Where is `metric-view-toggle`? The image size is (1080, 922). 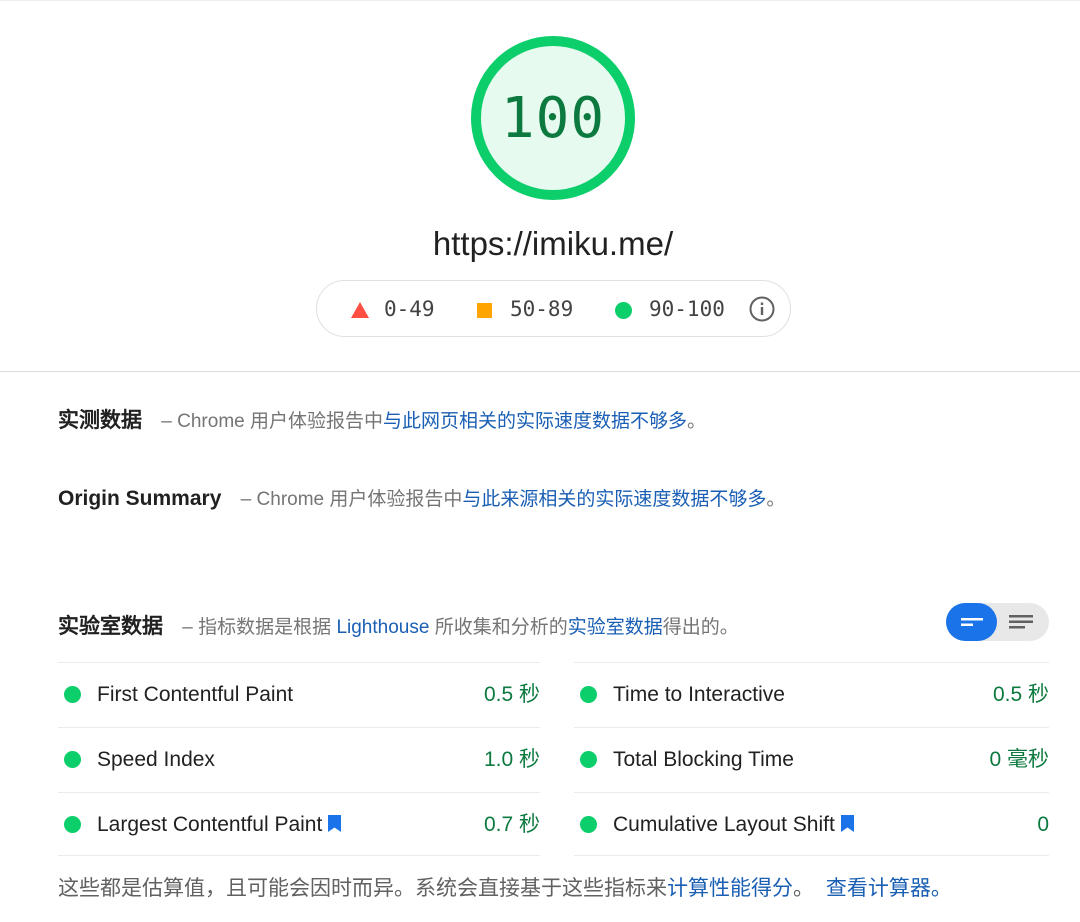 metric-view-toggle is located at coordinates (997, 622).